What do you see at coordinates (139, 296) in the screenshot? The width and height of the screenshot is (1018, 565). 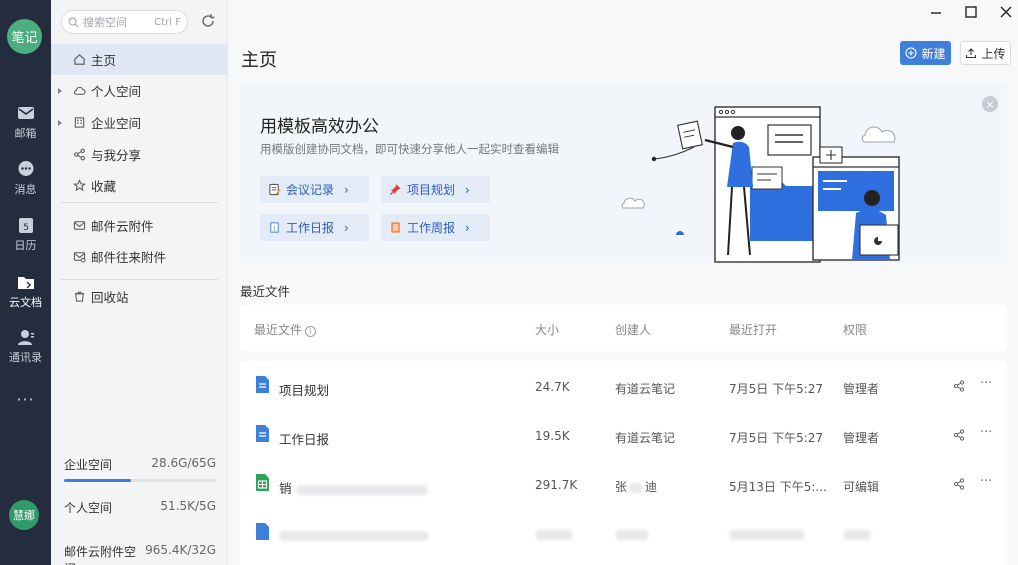 I see `sidebar-item-trash: 回收站` at bounding box center [139, 296].